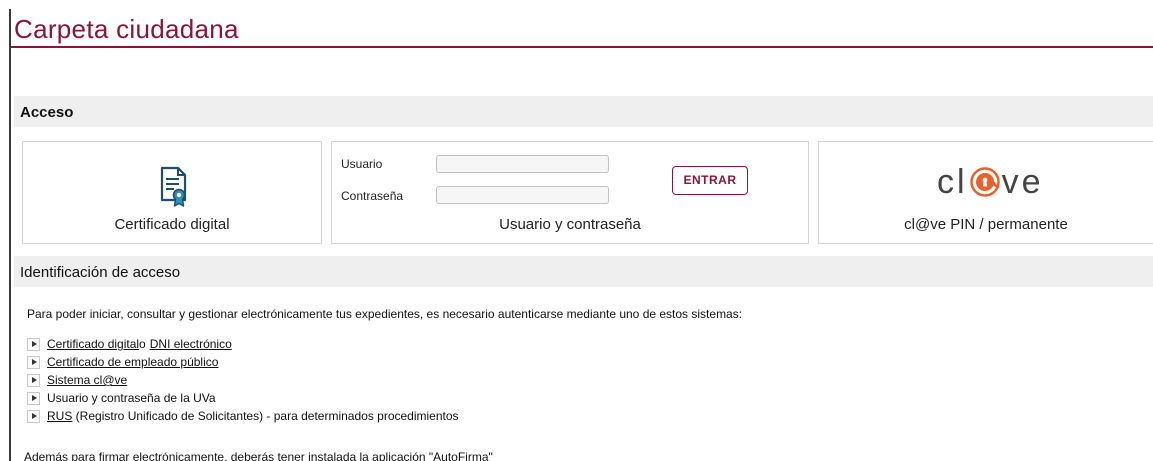 Image resolution: width=1153 pixels, height=461 pixels. Describe the element at coordinates (570, 224) in the screenshot. I see `usuario-caption: Usuario y contraseña` at that location.